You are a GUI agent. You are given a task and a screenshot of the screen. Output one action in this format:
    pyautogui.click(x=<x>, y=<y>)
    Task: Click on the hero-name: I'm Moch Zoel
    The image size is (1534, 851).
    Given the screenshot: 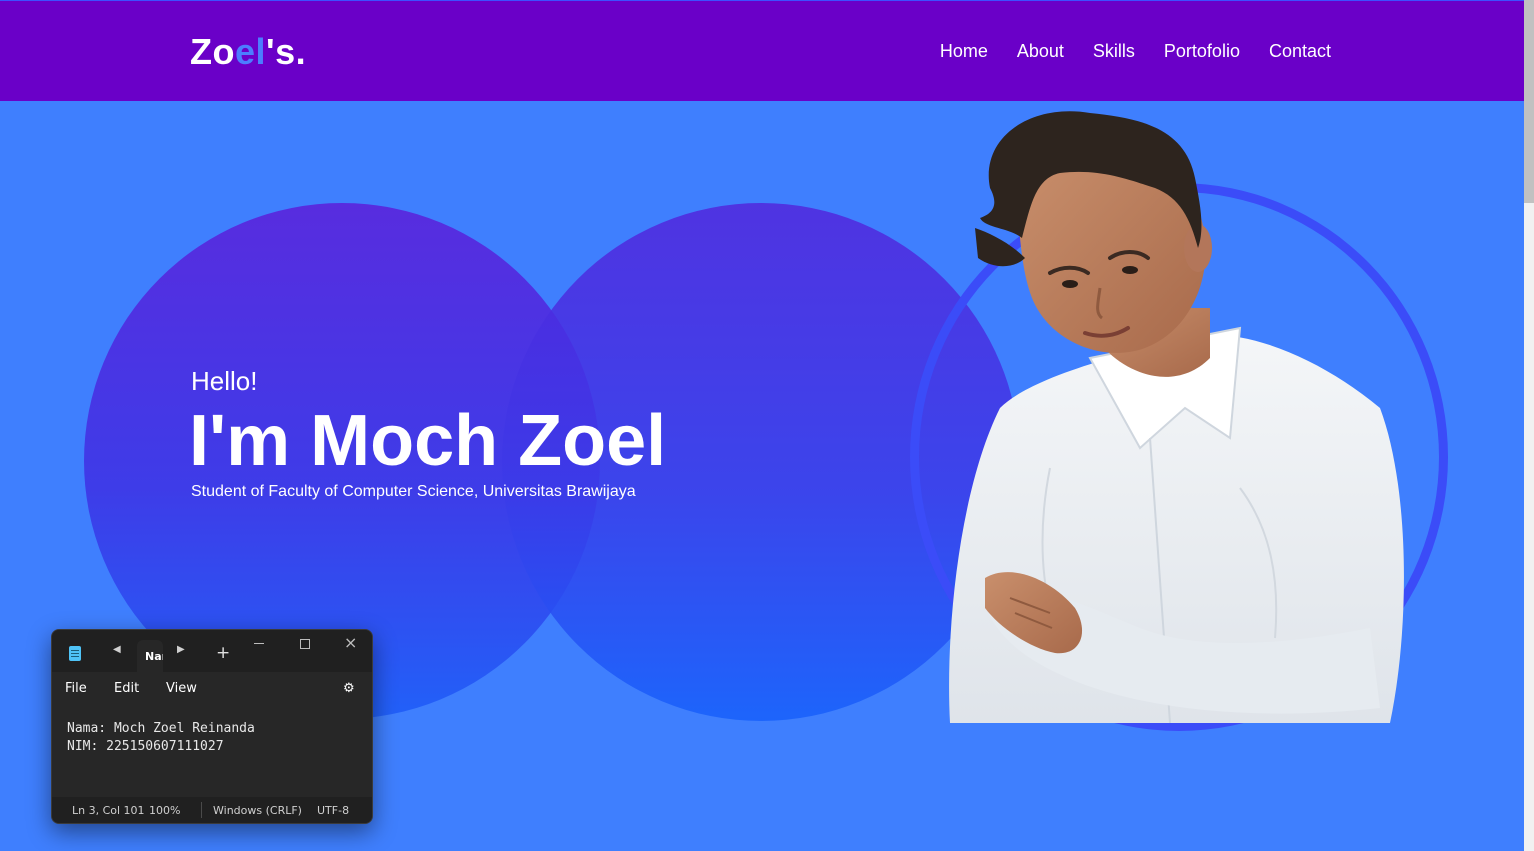 What is the action you would take?
    pyautogui.click(x=428, y=441)
    